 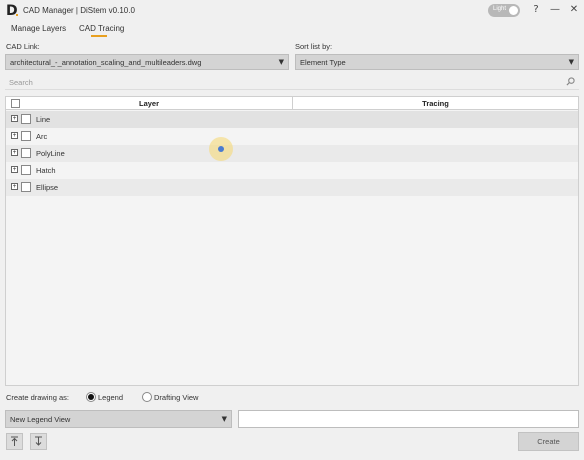 What do you see at coordinates (292, 31) in the screenshot?
I see `tab-bar: Manage Layers CAD Tracing` at bounding box center [292, 31].